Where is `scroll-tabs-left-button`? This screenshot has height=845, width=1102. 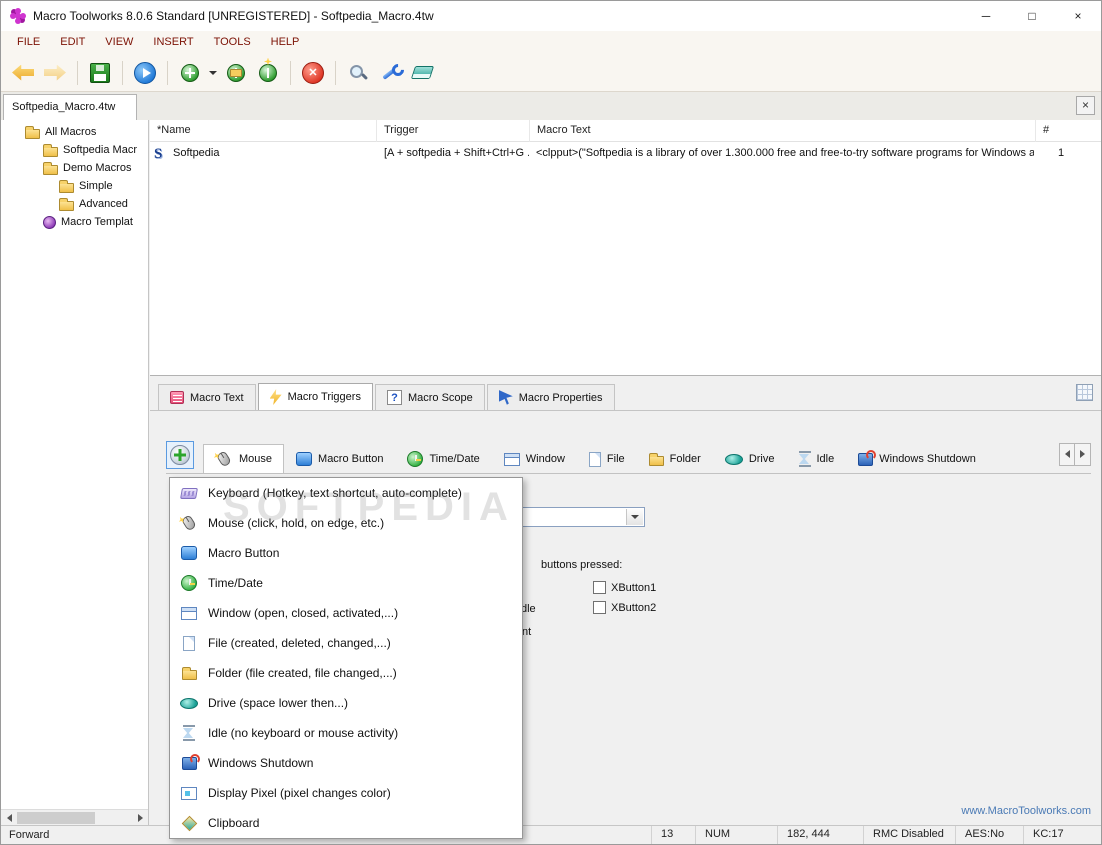
scroll-tabs-left-button is located at coordinates (1067, 454).